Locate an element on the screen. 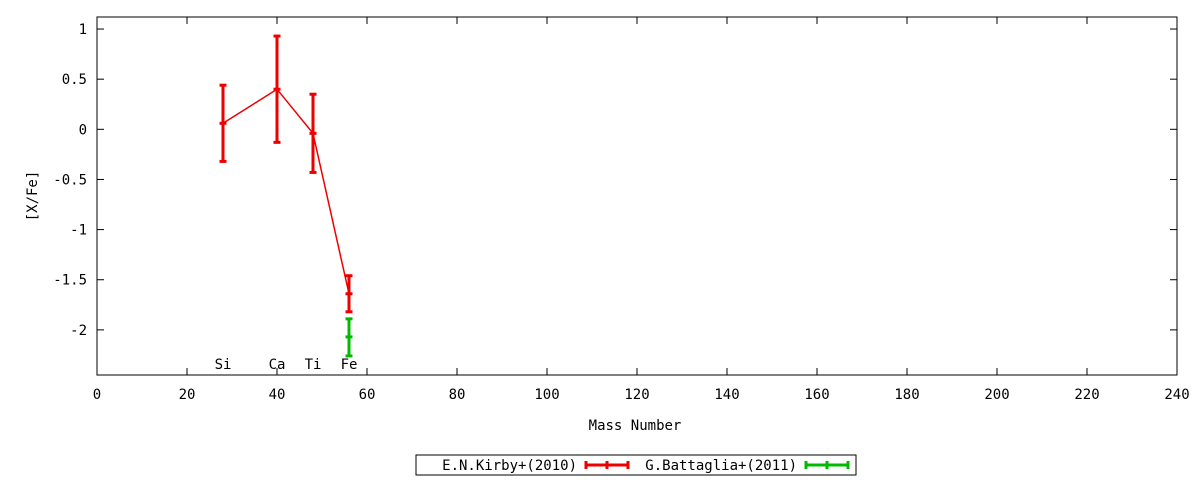  element-label-ti: Ti is located at coordinates (313, 365).